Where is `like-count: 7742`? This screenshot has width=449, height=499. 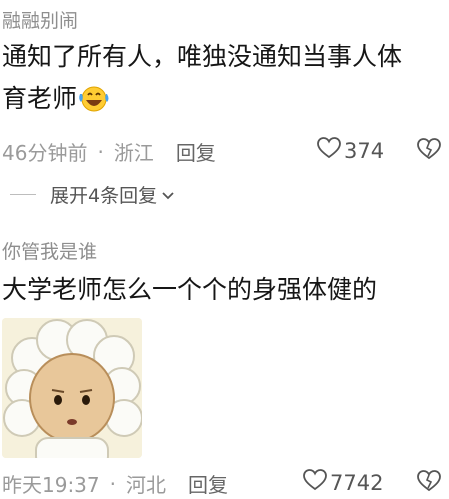 like-count: 7742 is located at coordinates (357, 482).